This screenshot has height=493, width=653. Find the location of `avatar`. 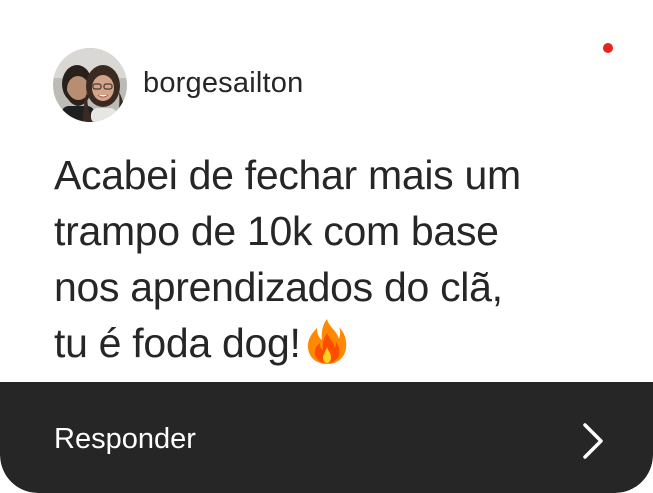

avatar is located at coordinates (90, 85).